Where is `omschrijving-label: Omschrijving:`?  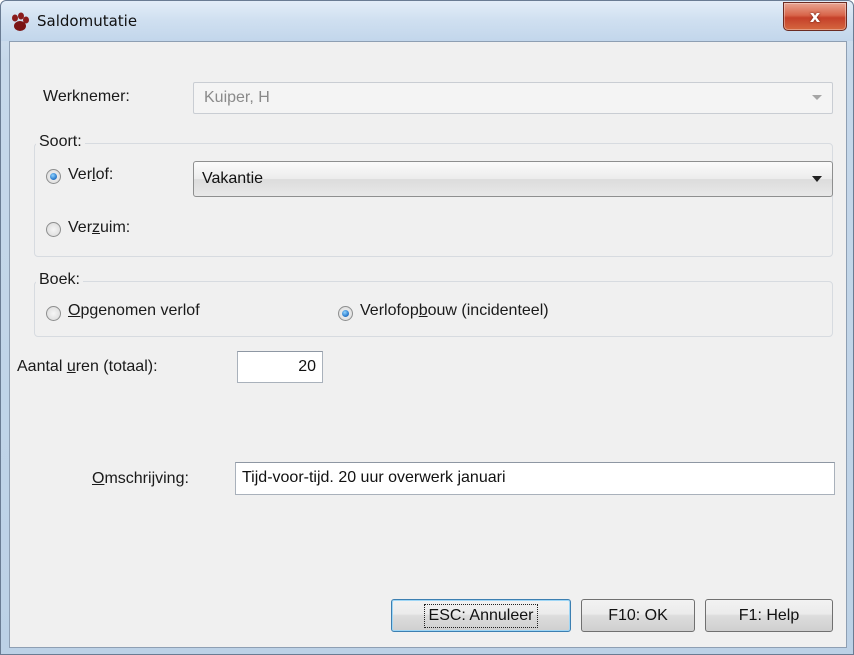
omschrijving-label: Omschrijving: is located at coordinates (140, 479).